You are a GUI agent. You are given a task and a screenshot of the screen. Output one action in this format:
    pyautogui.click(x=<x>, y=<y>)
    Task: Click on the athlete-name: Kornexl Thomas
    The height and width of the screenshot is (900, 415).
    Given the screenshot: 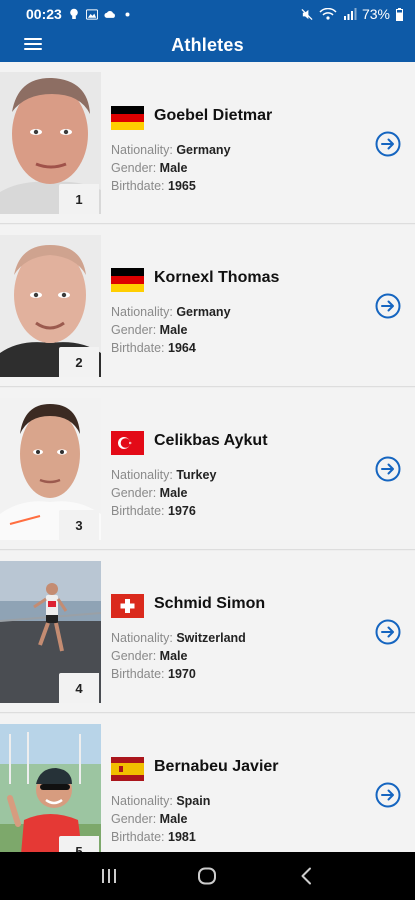 What is the action you would take?
    pyautogui.click(x=217, y=277)
    